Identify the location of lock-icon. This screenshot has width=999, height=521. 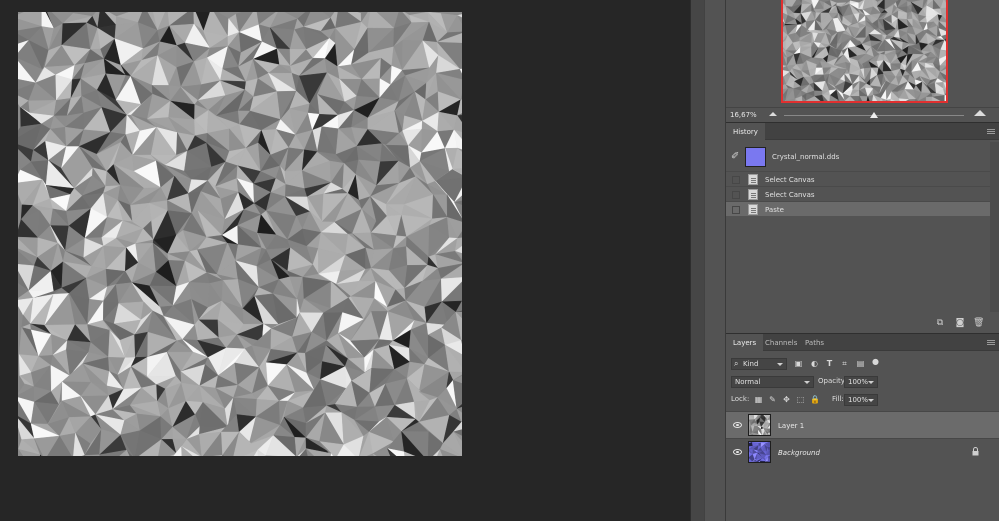
(975, 451).